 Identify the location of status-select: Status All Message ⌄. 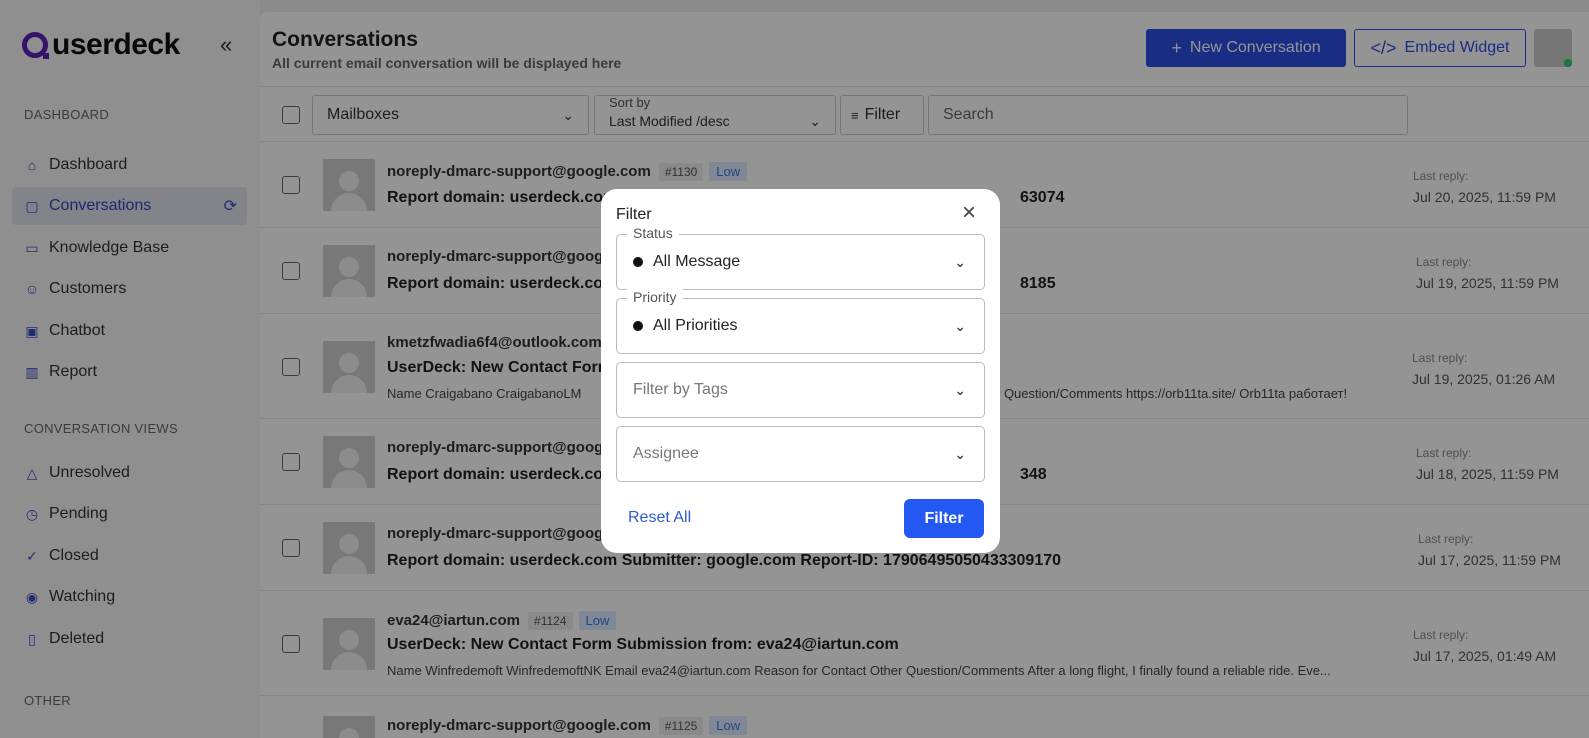
(800, 257).